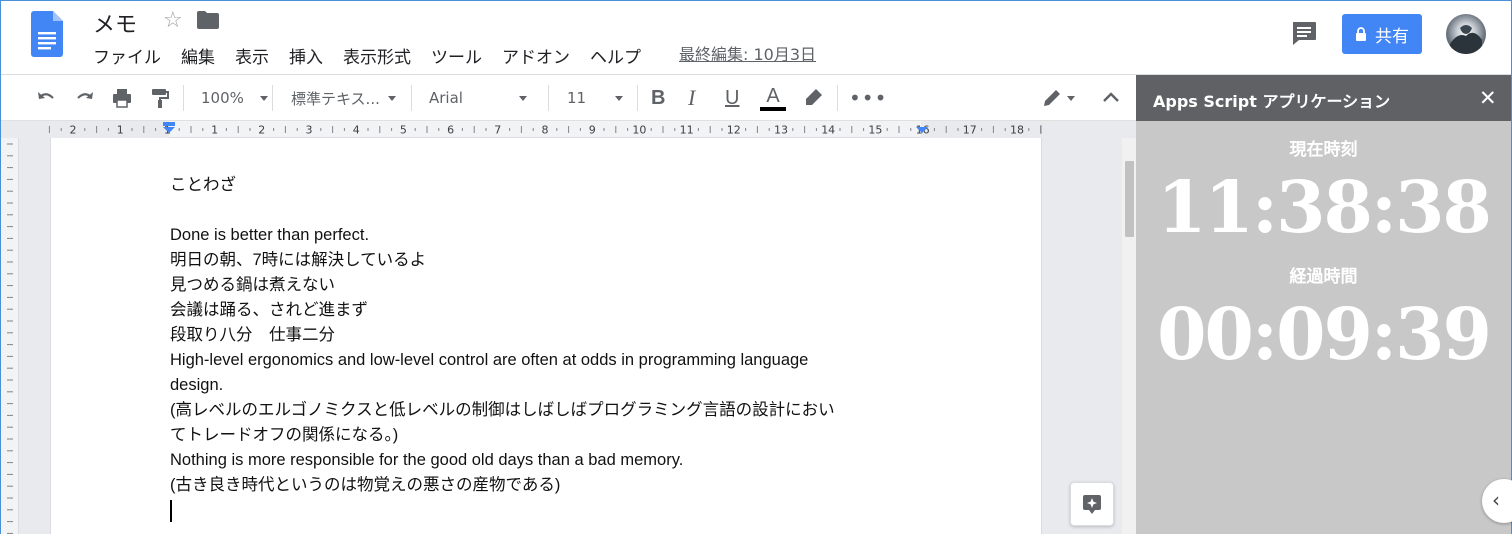 This screenshot has width=1512, height=534. Describe the element at coordinates (1324, 334) in the screenshot. I see `elapsed-time-clock: 00:09:39` at that location.